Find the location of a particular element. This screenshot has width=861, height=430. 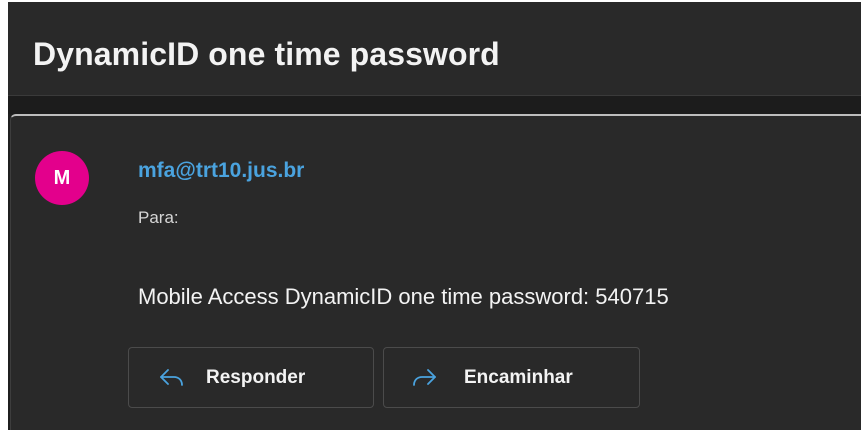

forward-button-label: Encaminhar is located at coordinates (518, 377).